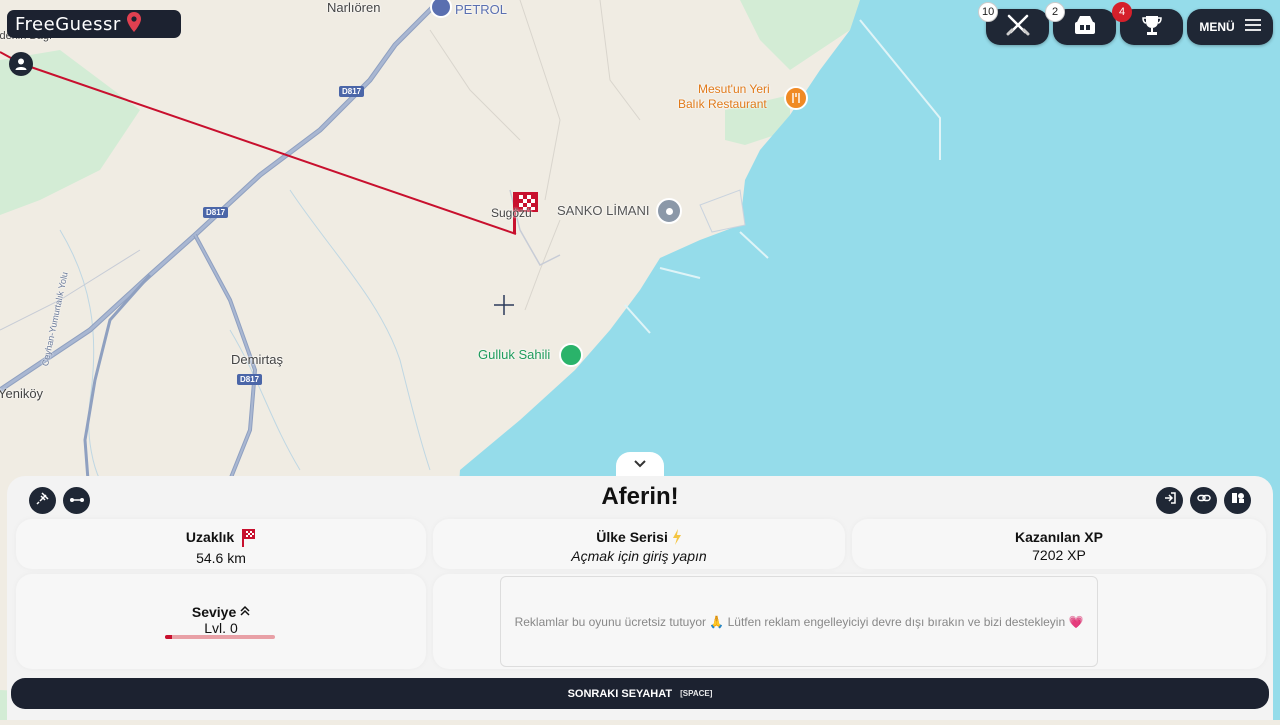  I want to click on open-location-button, so click(1169, 500).